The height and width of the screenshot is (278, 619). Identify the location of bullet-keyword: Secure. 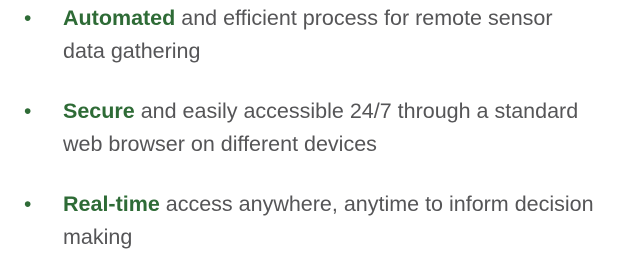
(99, 111).